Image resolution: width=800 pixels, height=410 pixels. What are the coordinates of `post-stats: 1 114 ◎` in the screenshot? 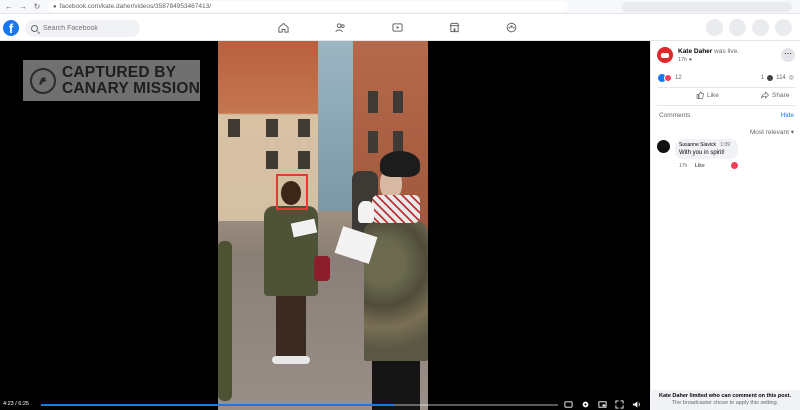 It's located at (777, 77).